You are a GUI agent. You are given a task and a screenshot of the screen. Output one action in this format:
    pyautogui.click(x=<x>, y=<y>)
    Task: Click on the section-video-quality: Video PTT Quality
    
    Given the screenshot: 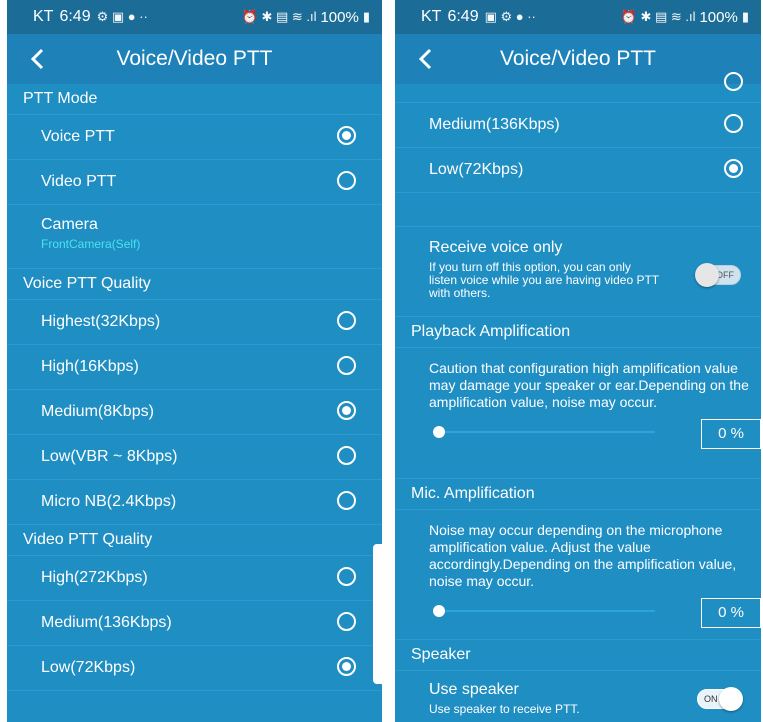 What is the action you would take?
    pyautogui.click(x=194, y=540)
    